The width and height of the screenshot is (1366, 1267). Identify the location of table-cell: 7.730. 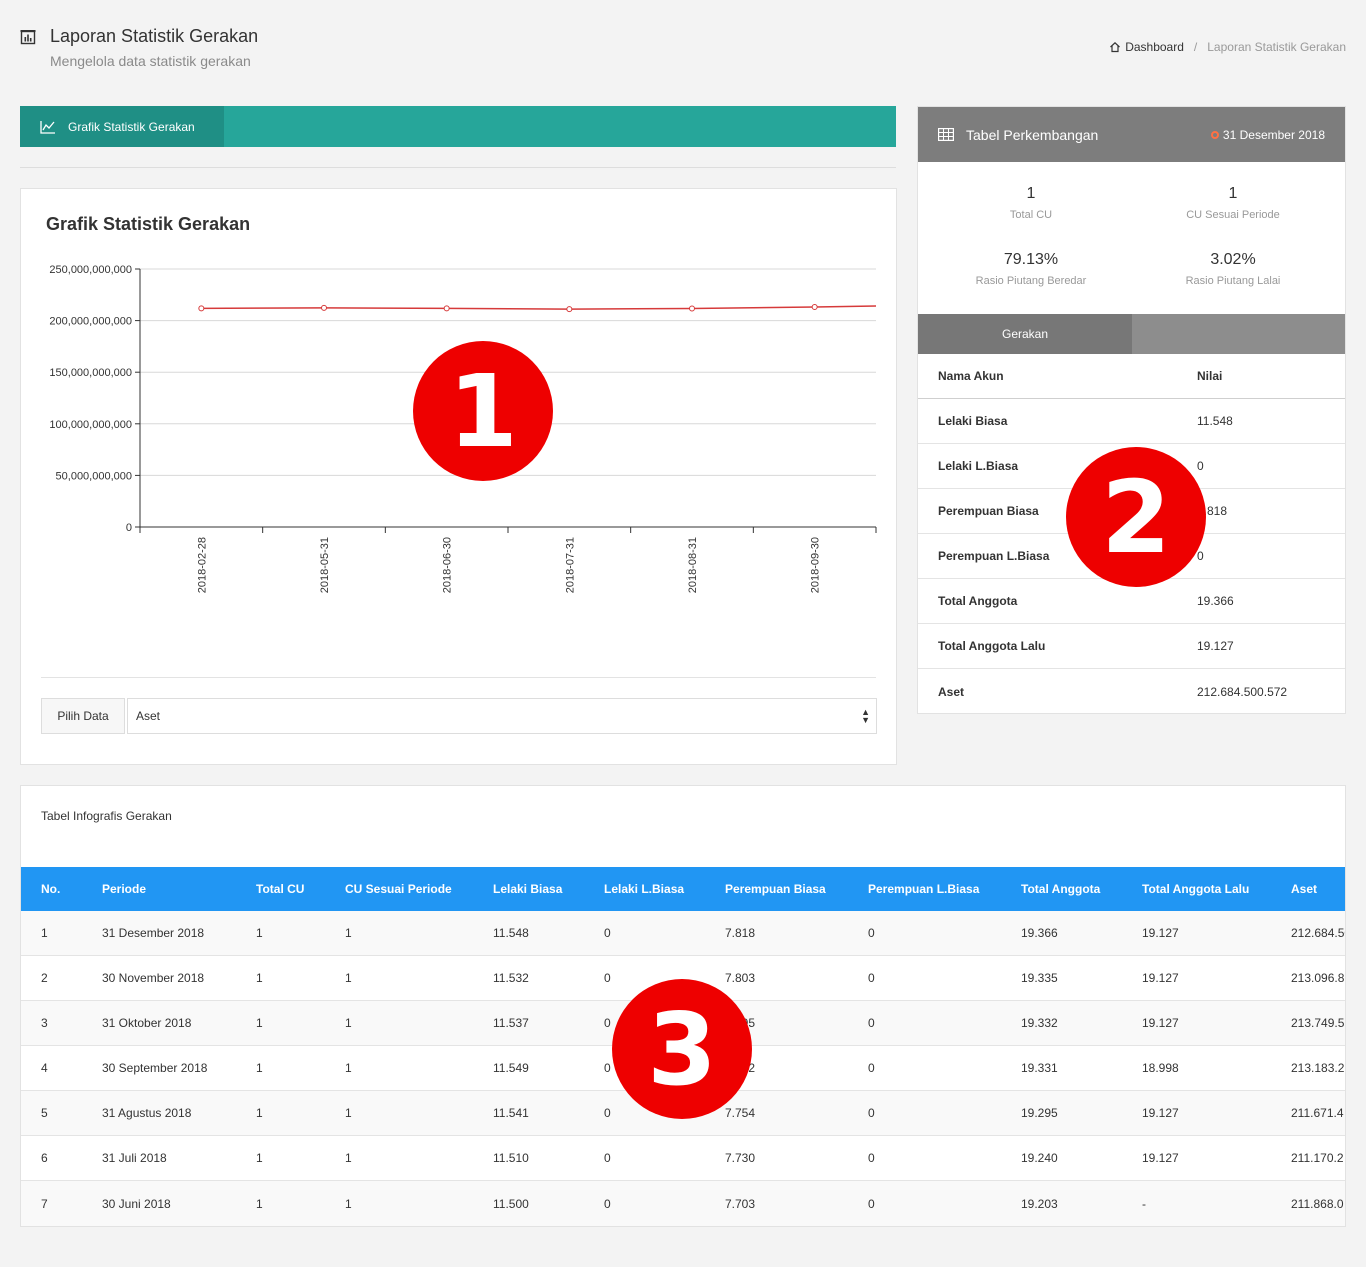
(740, 1158).